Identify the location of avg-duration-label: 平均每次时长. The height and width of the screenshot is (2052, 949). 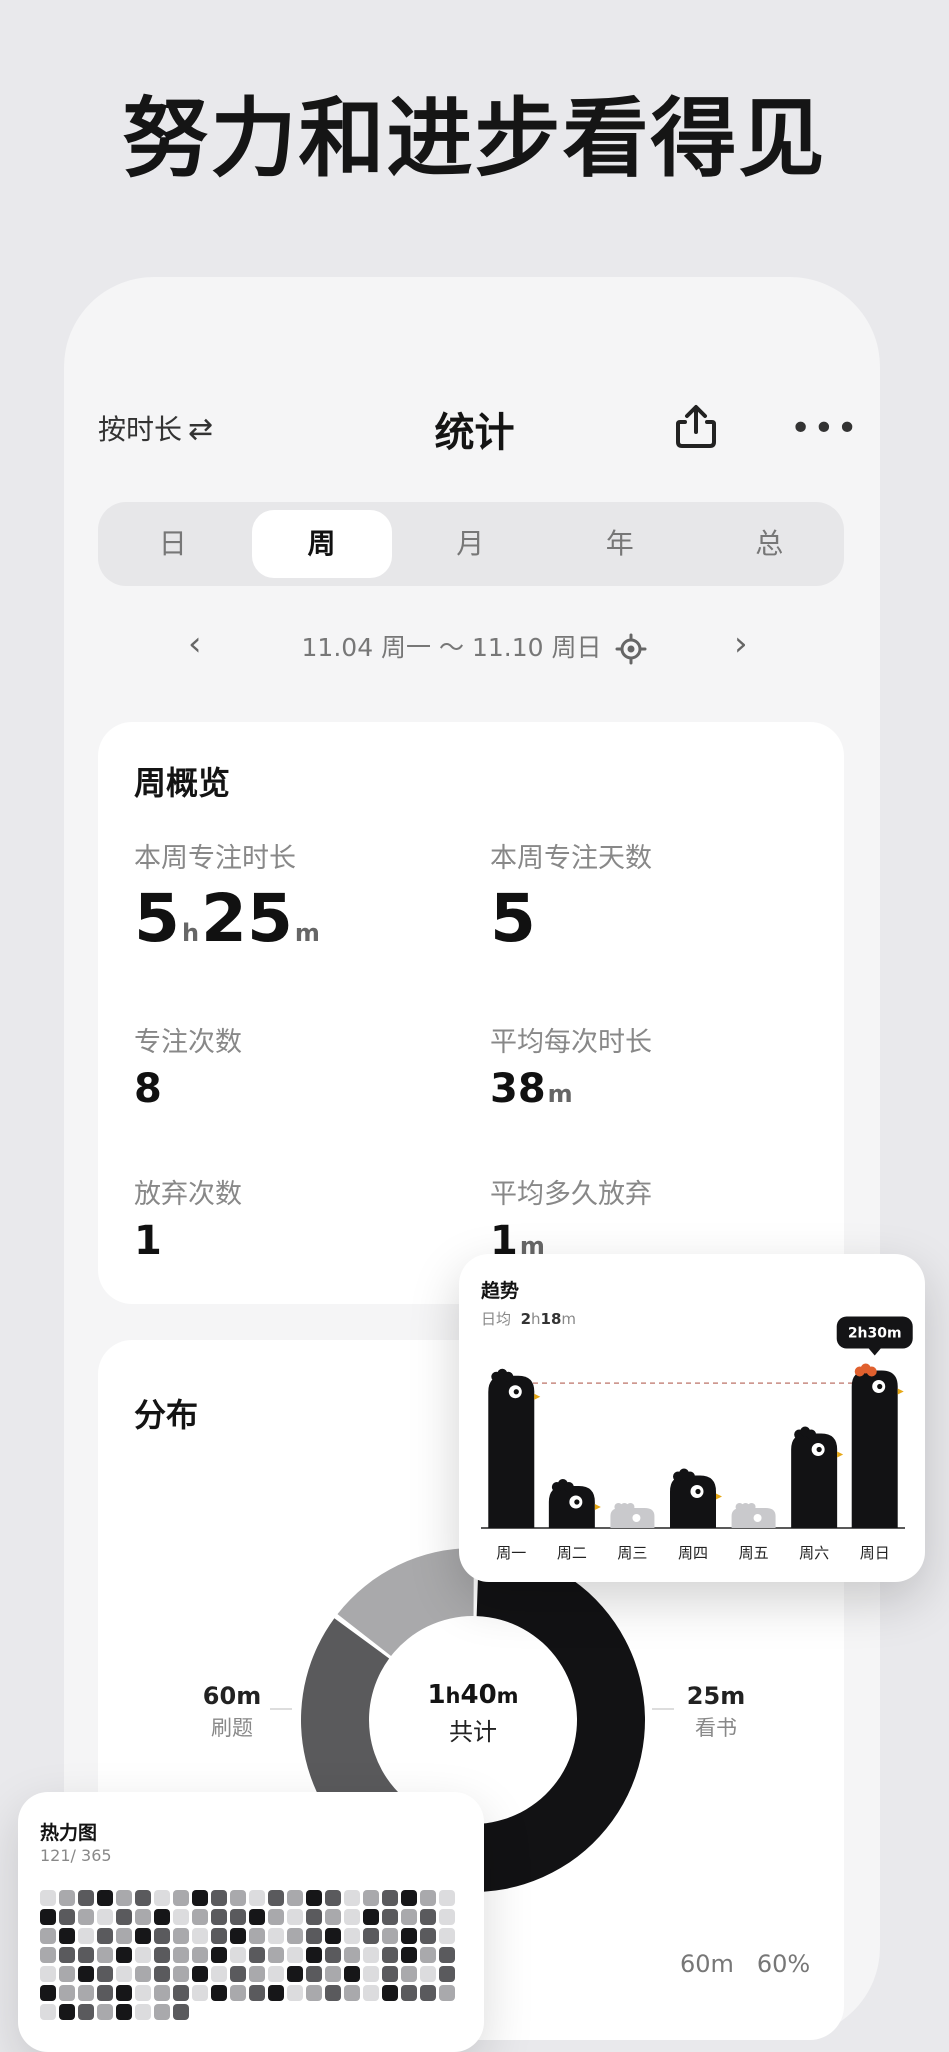
(571, 1042).